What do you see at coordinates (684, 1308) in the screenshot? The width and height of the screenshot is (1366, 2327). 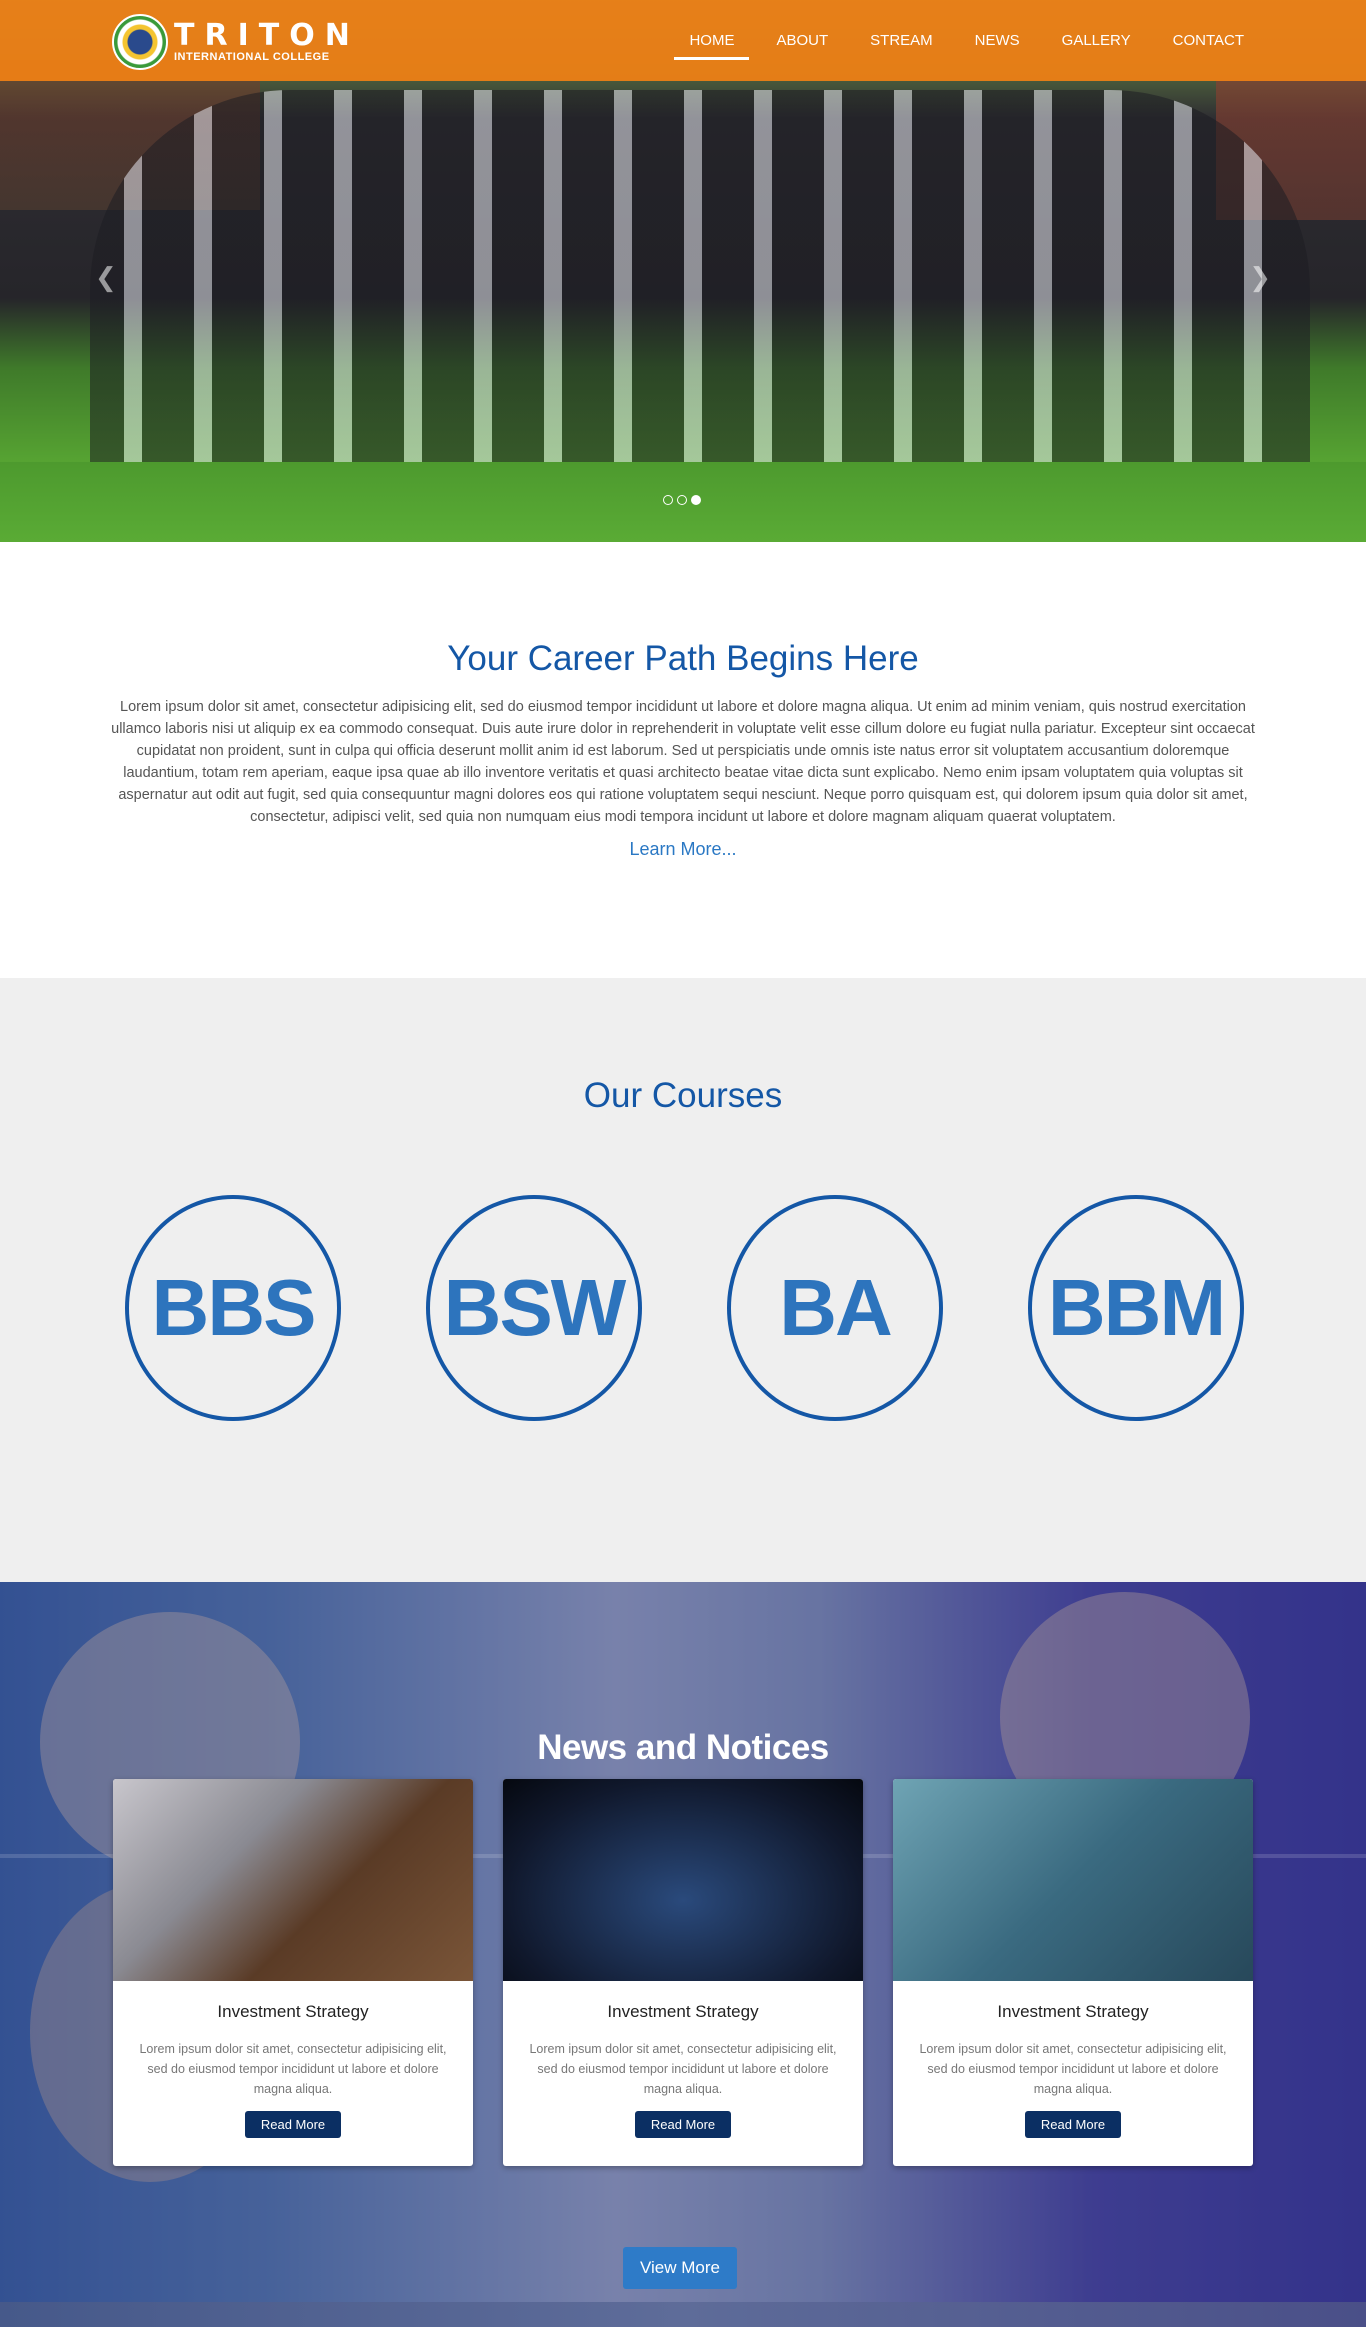 I see `course-list: BBS BSW BA BBM` at bounding box center [684, 1308].